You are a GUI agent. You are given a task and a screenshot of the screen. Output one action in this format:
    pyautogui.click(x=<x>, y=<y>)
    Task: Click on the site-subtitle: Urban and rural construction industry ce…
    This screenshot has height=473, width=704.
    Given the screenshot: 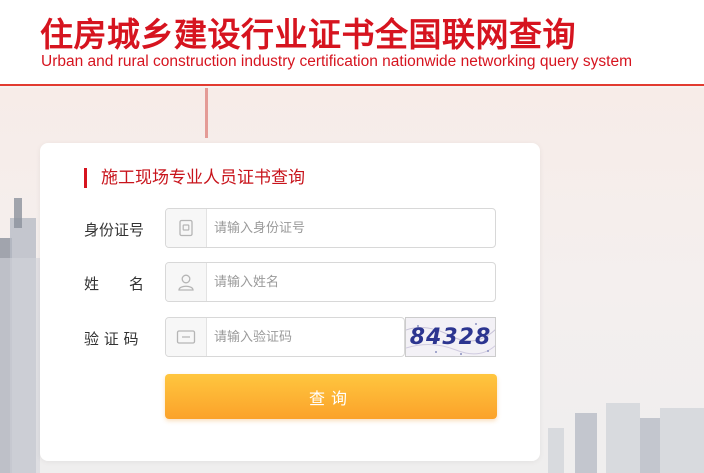 What is the action you would take?
    pyautogui.click(x=337, y=61)
    